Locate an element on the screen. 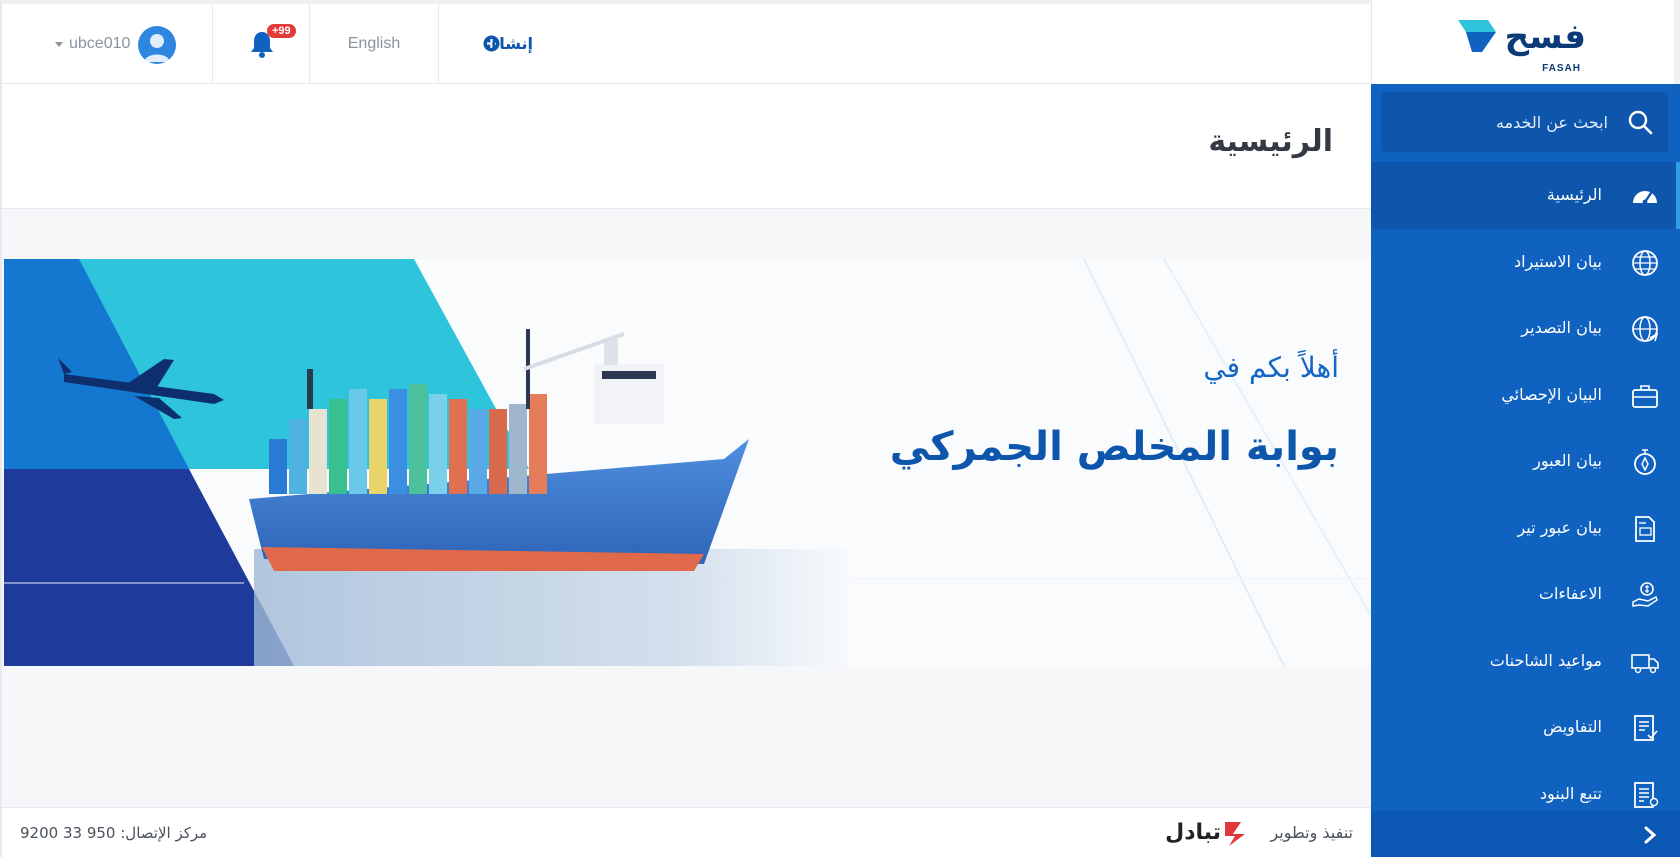  fasah-logo-mark is located at coordinates (1477, 36).